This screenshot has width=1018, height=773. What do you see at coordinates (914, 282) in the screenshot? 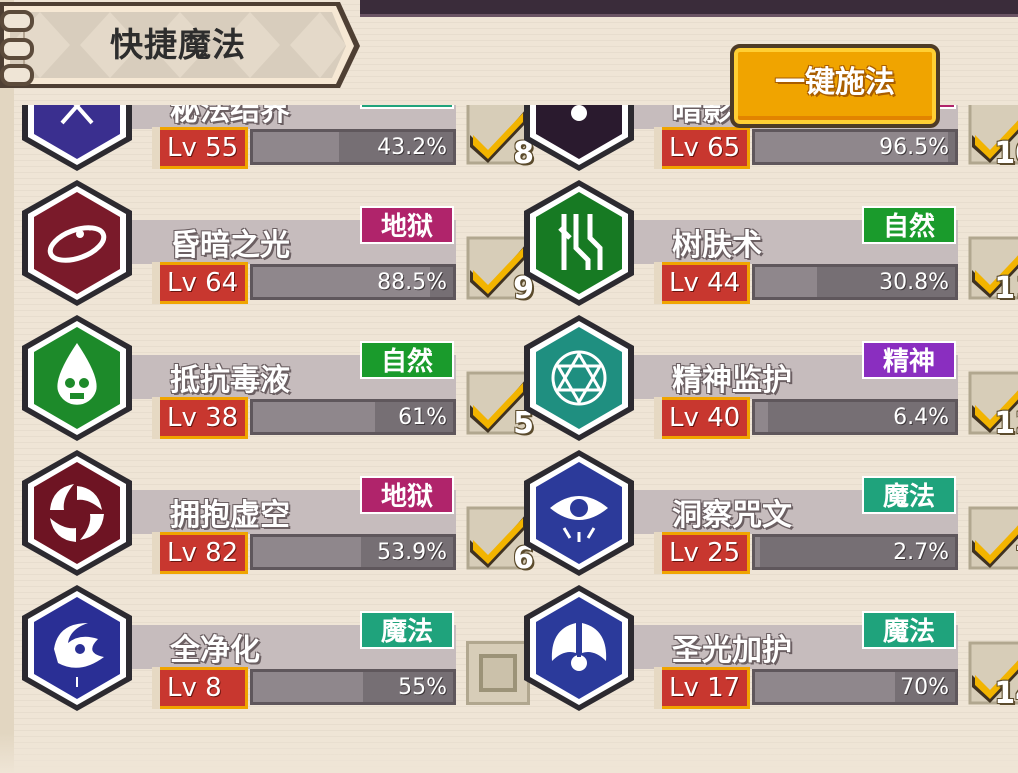
I see `spell-progress-label: 30.8%` at bounding box center [914, 282].